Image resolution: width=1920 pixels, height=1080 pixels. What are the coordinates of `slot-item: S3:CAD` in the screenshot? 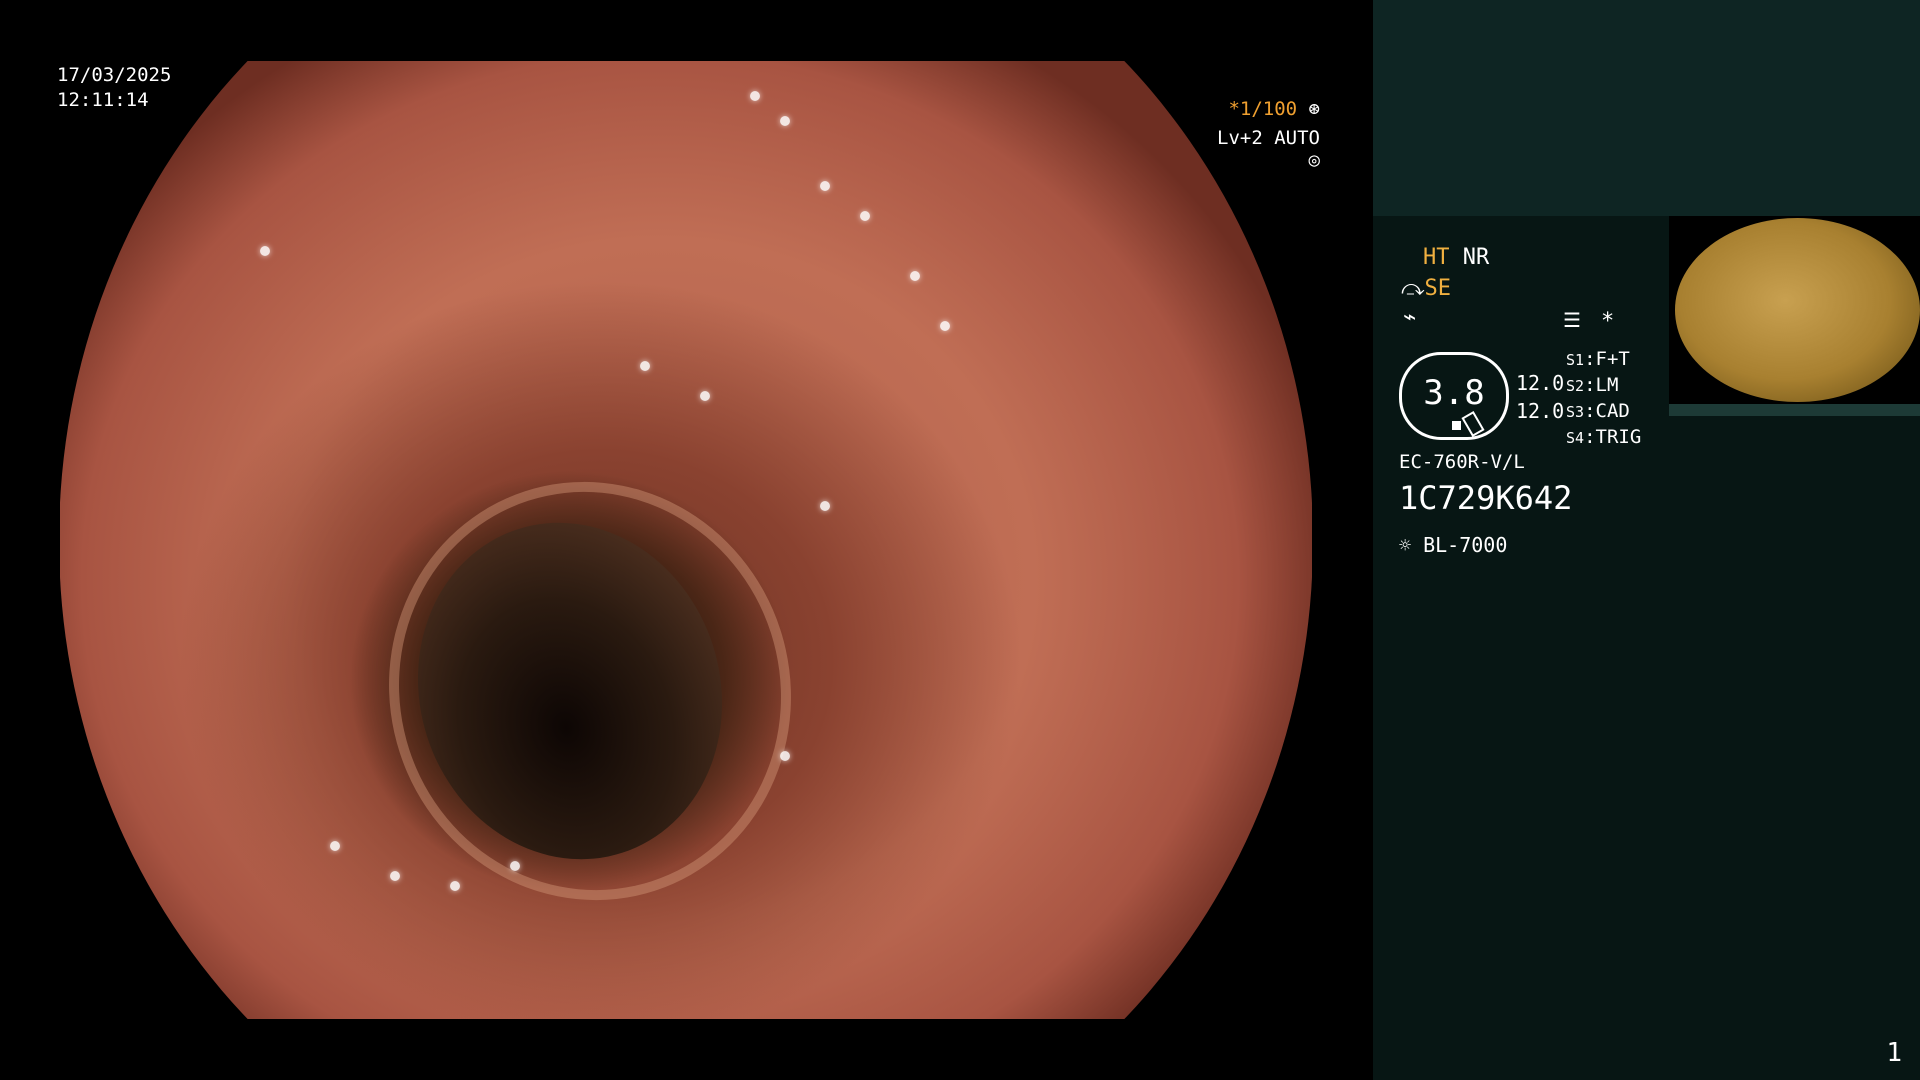 It's located at (1598, 411).